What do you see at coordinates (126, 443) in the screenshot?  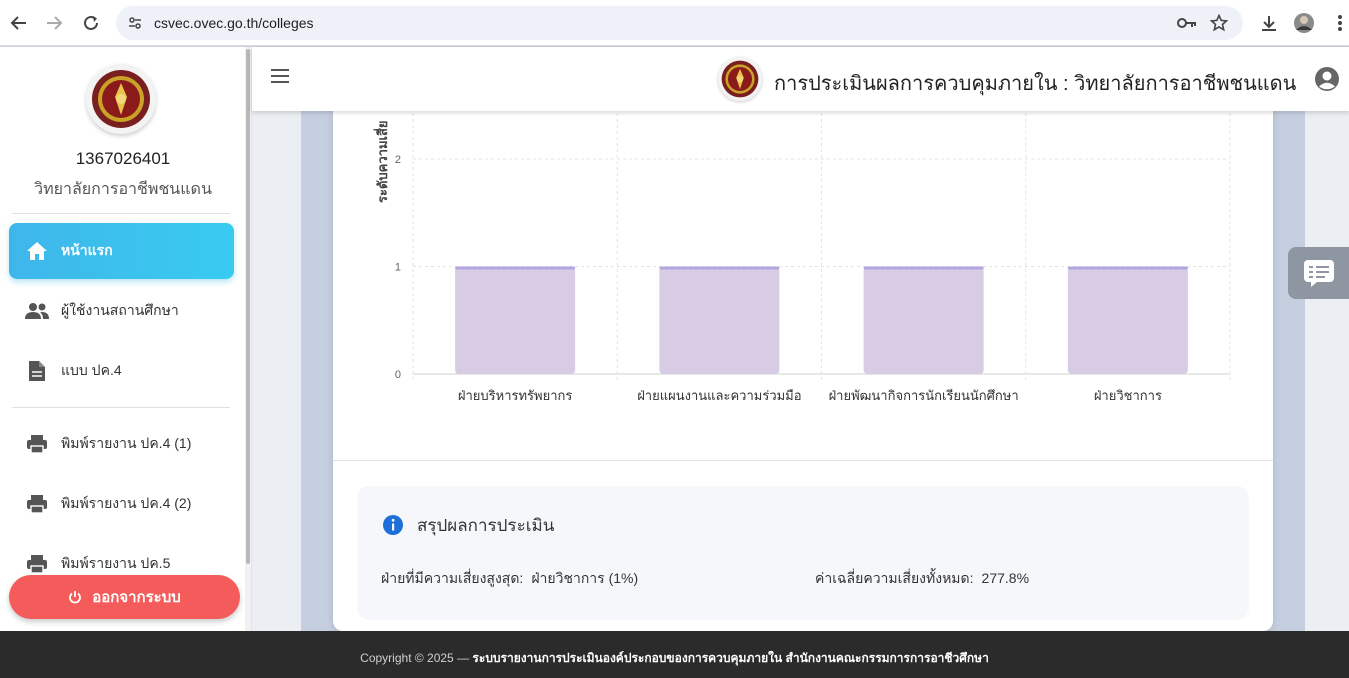 I see `sidebar-item-label: พิมพ์รายงาน ปค.4 (1)` at bounding box center [126, 443].